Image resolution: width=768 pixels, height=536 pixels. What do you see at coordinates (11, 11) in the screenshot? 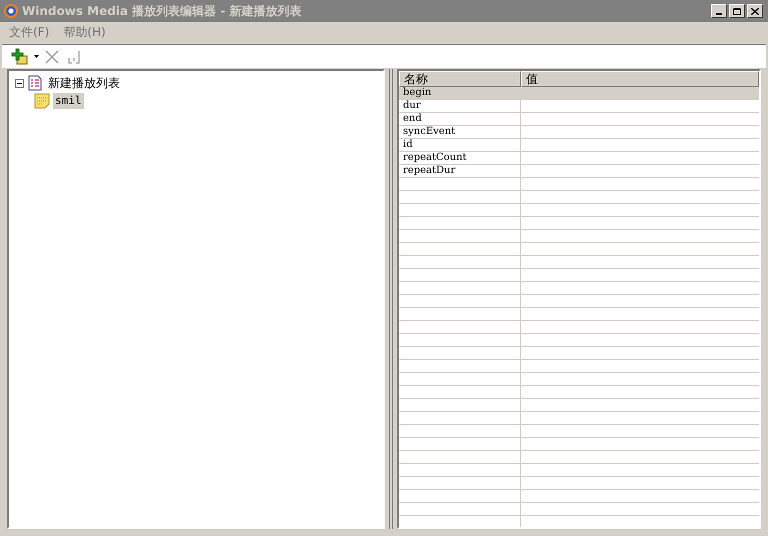
I see `app-icon` at bounding box center [11, 11].